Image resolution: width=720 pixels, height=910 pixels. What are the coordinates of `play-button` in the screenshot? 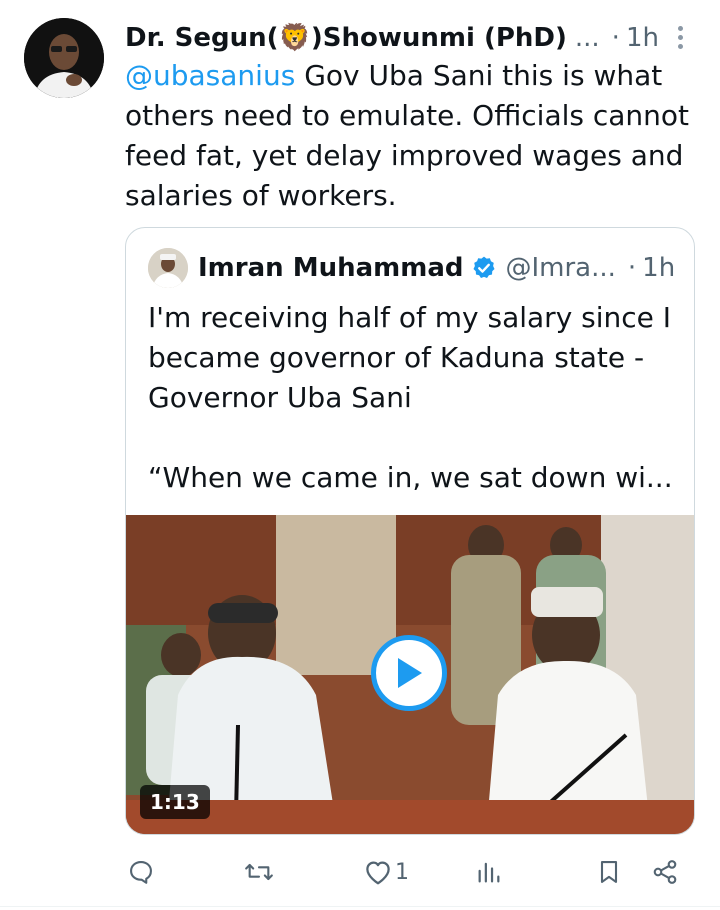 It's located at (409, 673).